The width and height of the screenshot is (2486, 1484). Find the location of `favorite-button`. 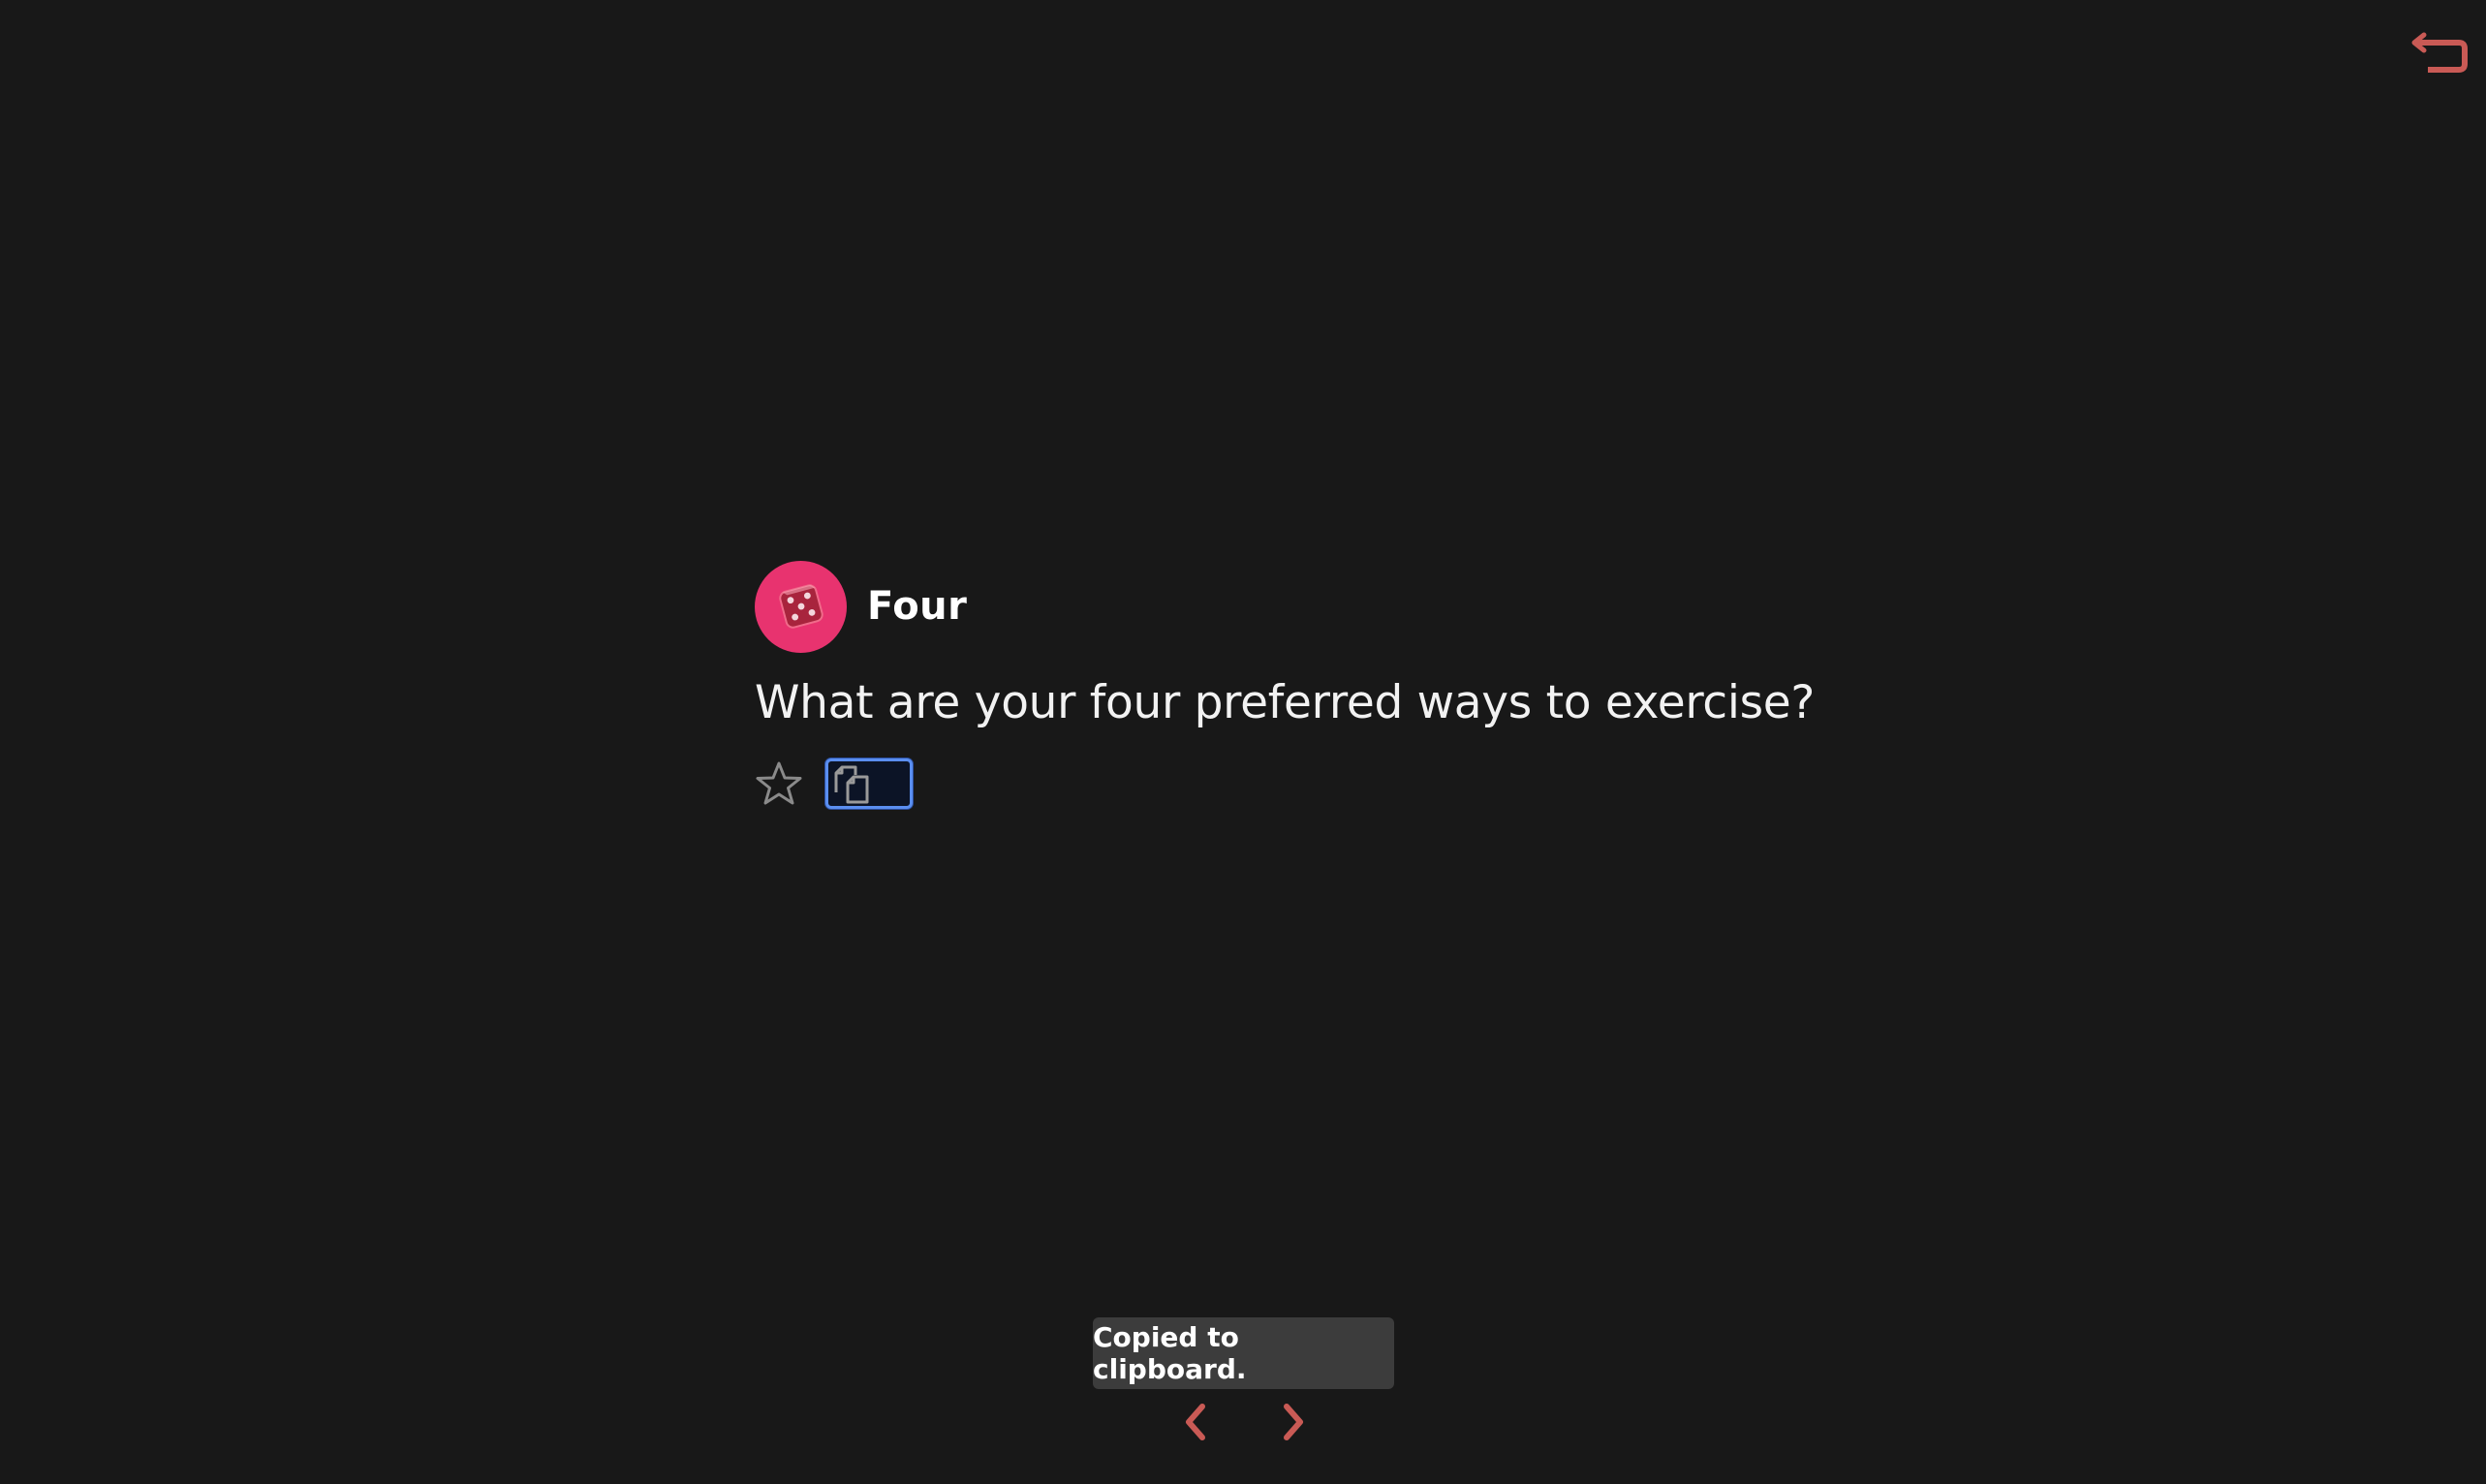

favorite-button is located at coordinates (779, 783).